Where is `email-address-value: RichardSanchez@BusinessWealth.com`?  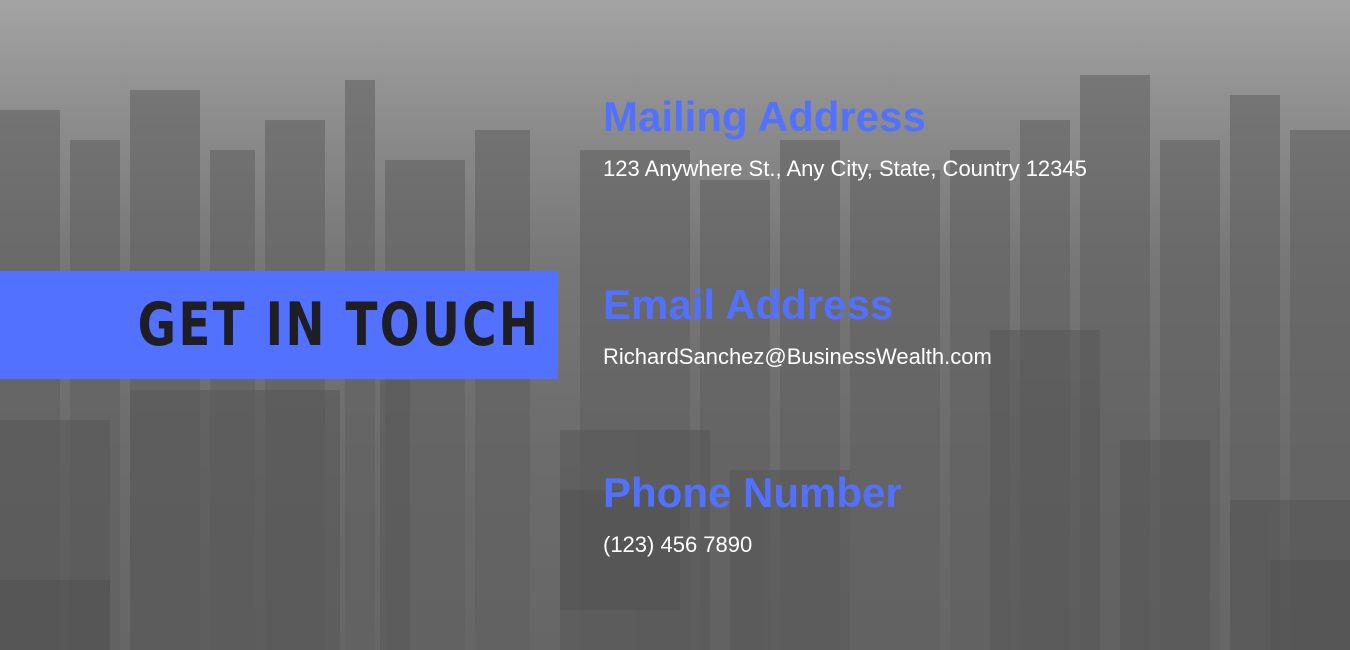 email-address-value: RichardSanchez@BusinessWealth.com is located at coordinates (797, 357).